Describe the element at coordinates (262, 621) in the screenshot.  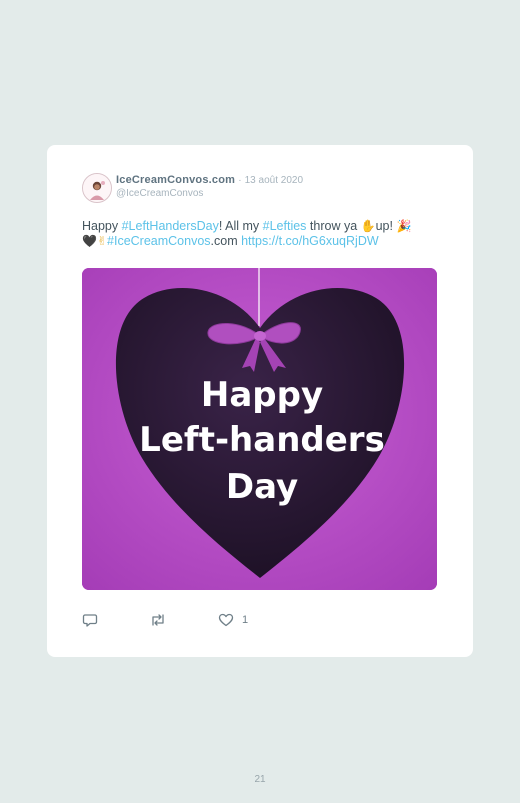
I see `tweet-actions: 1` at that location.